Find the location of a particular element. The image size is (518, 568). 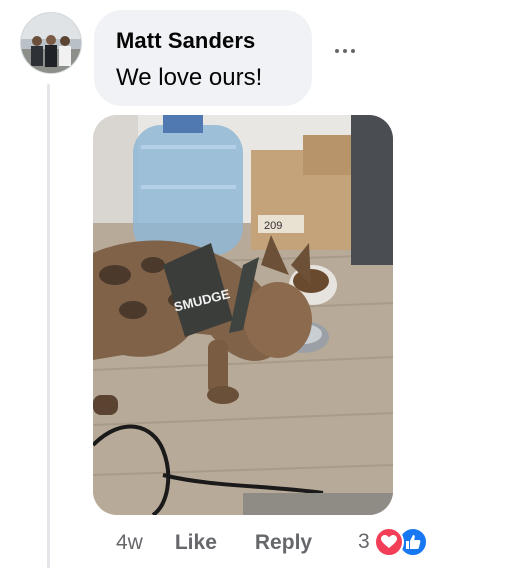

love-icon is located at coordinates (388, 542).